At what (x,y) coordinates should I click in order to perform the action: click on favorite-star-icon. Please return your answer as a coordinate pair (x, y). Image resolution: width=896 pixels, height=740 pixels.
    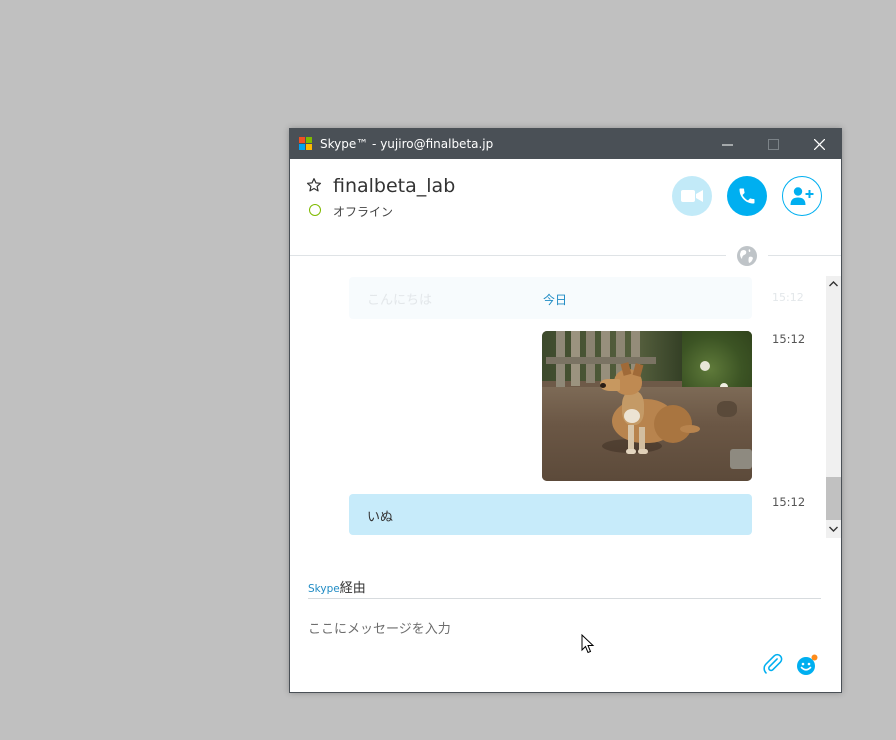
    Looking at the image, I should click on (314, 185).